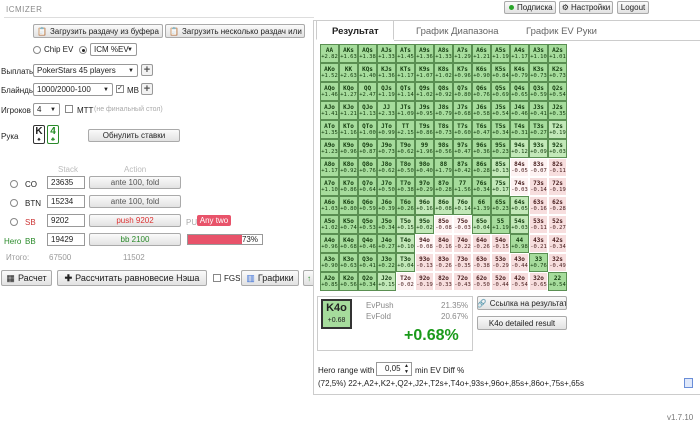 The image size is (700, 432). I want to click on sb-action-button: push 9202, so click(135, 220).